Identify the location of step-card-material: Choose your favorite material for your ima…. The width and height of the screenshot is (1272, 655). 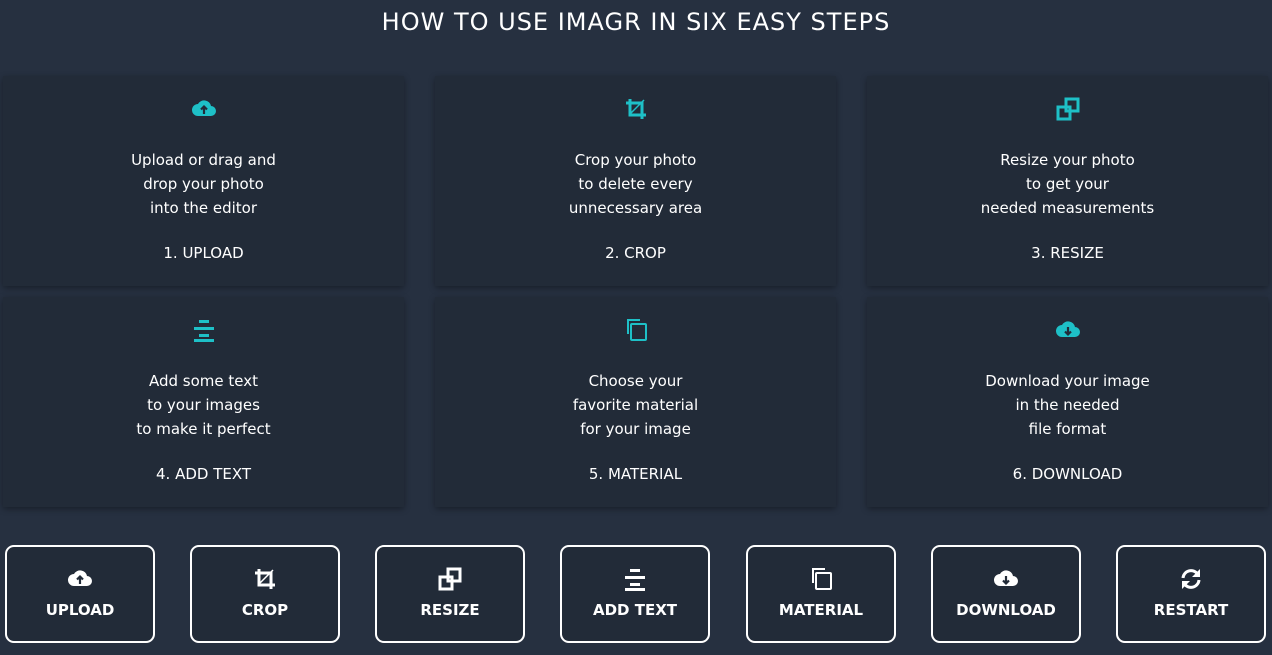
(635, 402).